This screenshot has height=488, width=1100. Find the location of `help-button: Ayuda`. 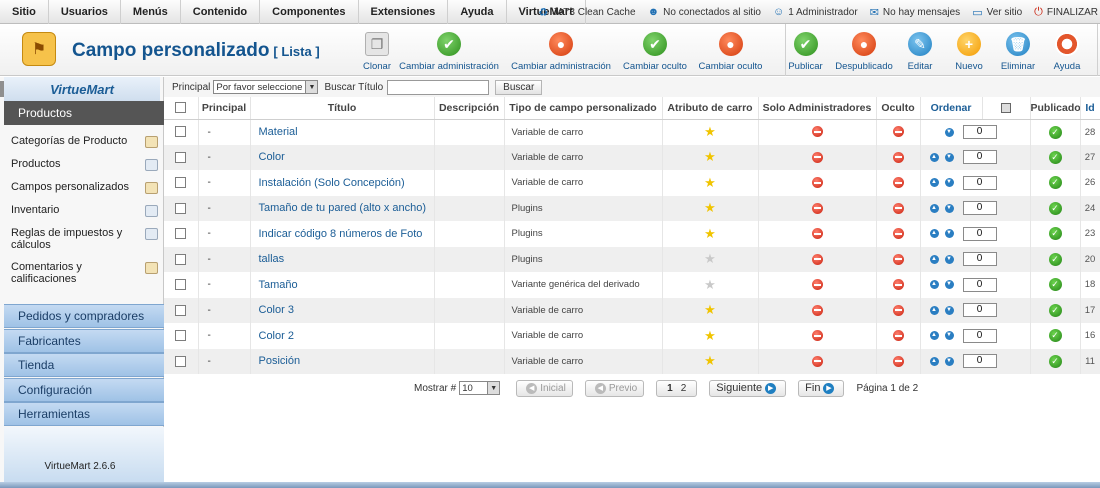

help-button: Ayuda is located at coordinates (1067, 50).